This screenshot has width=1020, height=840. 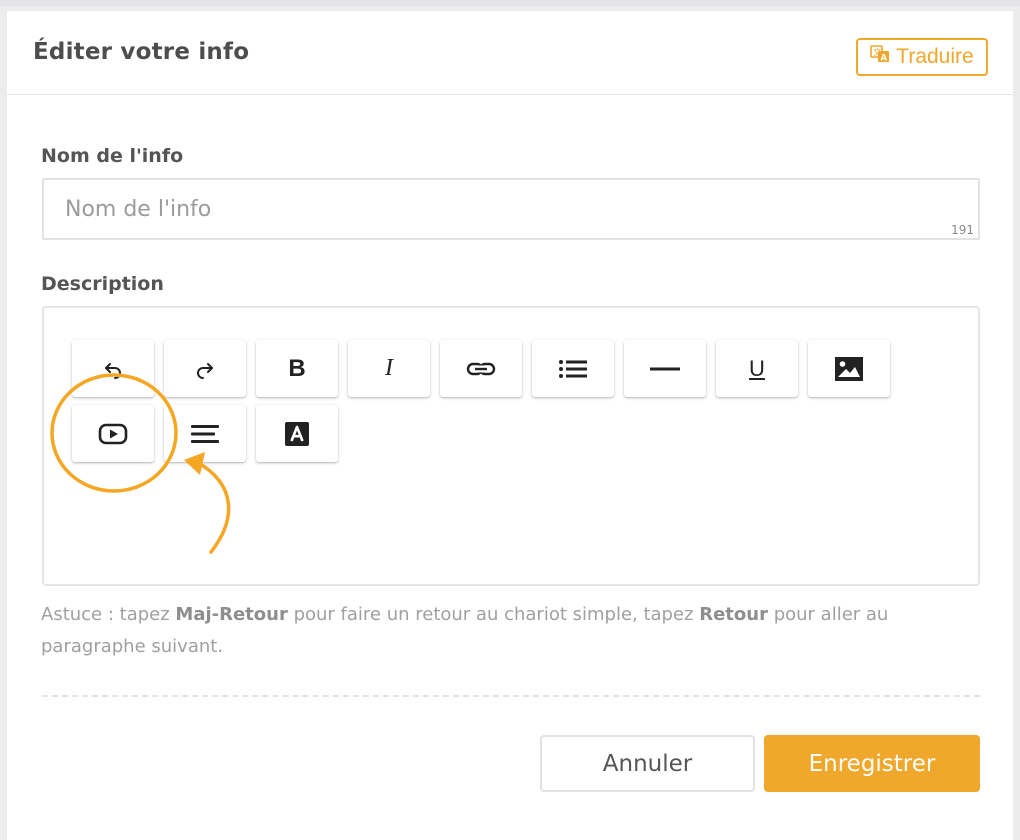 What do you see at coordinates (112, 156) in the screenshot?
I see `name-field-label: Nom de l'info` at bounding box center [112, 156].